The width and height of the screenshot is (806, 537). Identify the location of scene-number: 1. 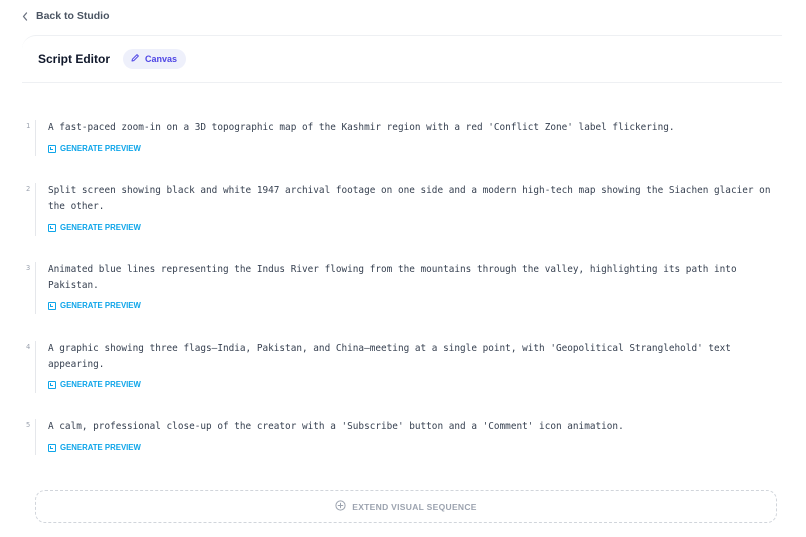
(28, 126).